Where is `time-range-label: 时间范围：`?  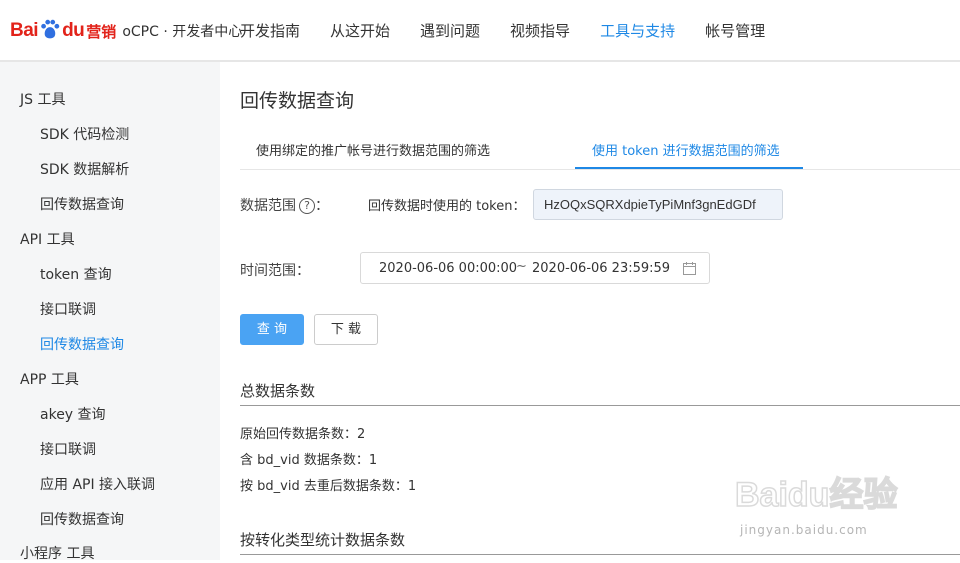
time-range-label: 时间范围： is located at coordinates (275, 271).